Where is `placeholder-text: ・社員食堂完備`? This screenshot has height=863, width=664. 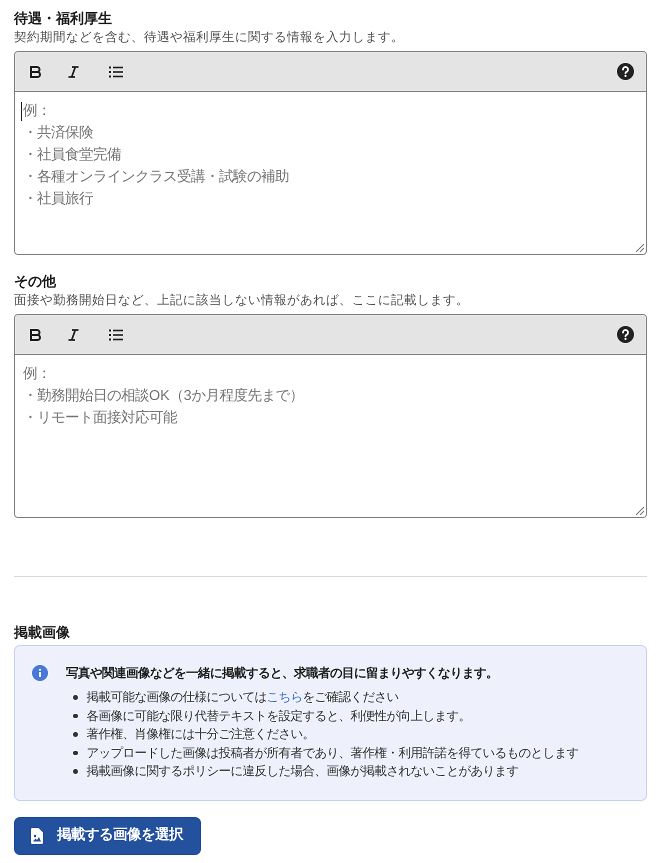 placeholder-text: ・社員食堂完備 is located at coordinates (72, 155).